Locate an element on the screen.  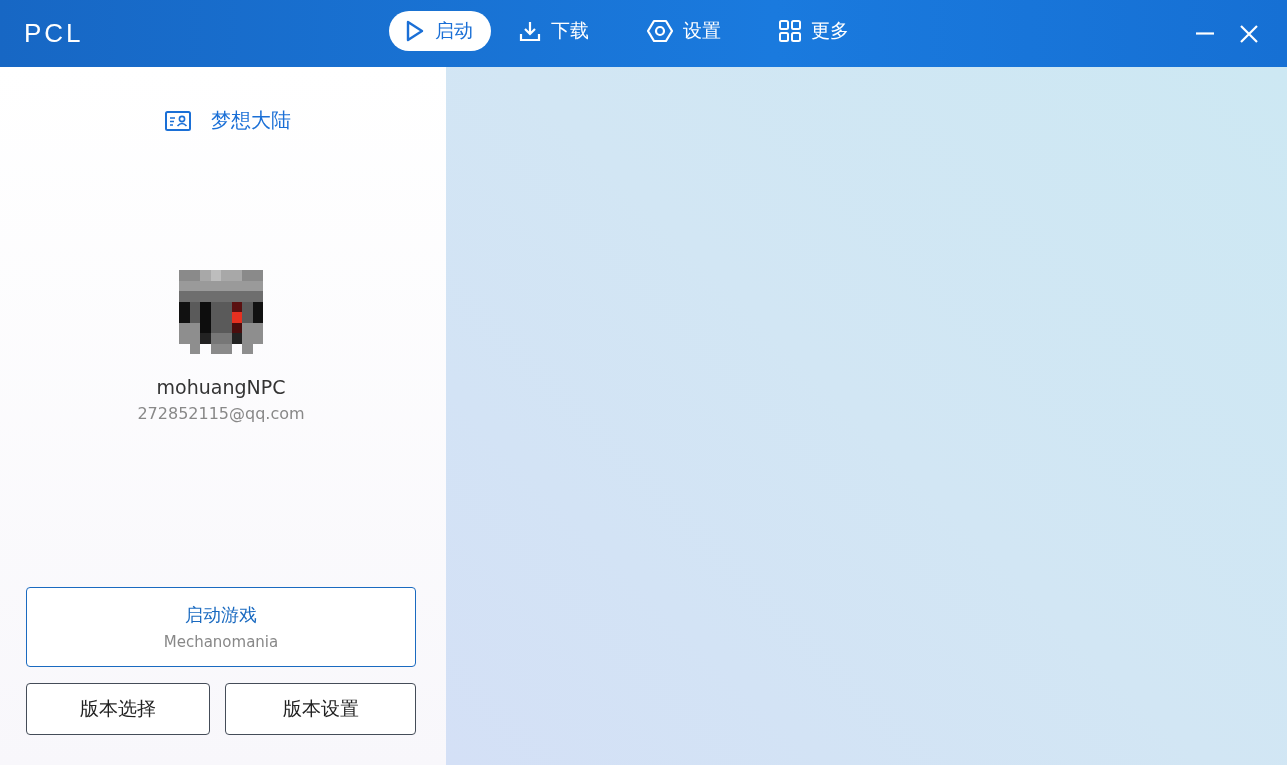
account-email: 272852115@qq.com is located at coordinates (221, 413).